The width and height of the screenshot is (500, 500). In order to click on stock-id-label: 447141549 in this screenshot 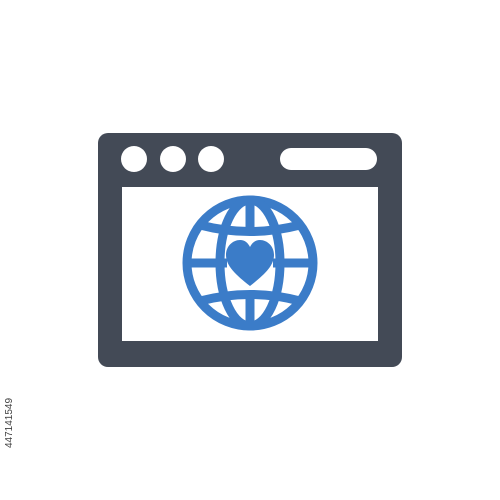, I will do `click(9, 423)`.